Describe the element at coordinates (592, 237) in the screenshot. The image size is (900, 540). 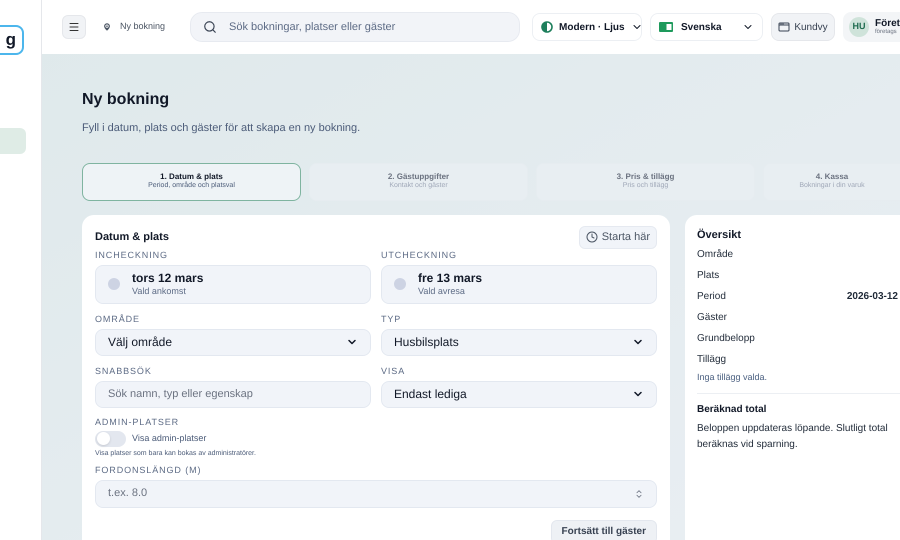
I see `clock-icon` at that location.